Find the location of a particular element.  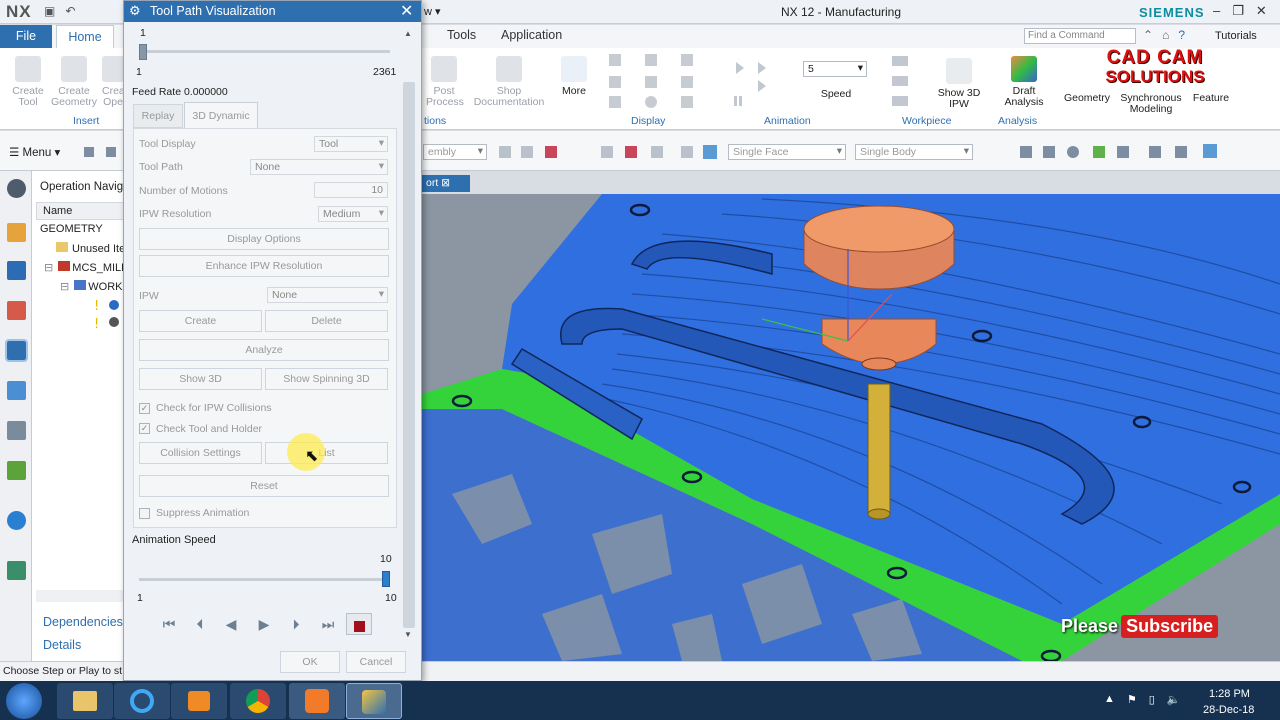

fast-forward-to-end-button: ⏭ is located at coordinates (328, 624).